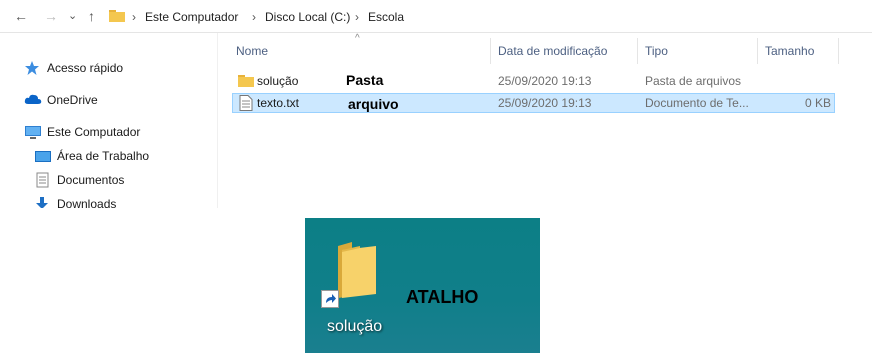 The image size is (872, 353). I want to click on nav-item-downloads: Downloads, so click(75, 201).